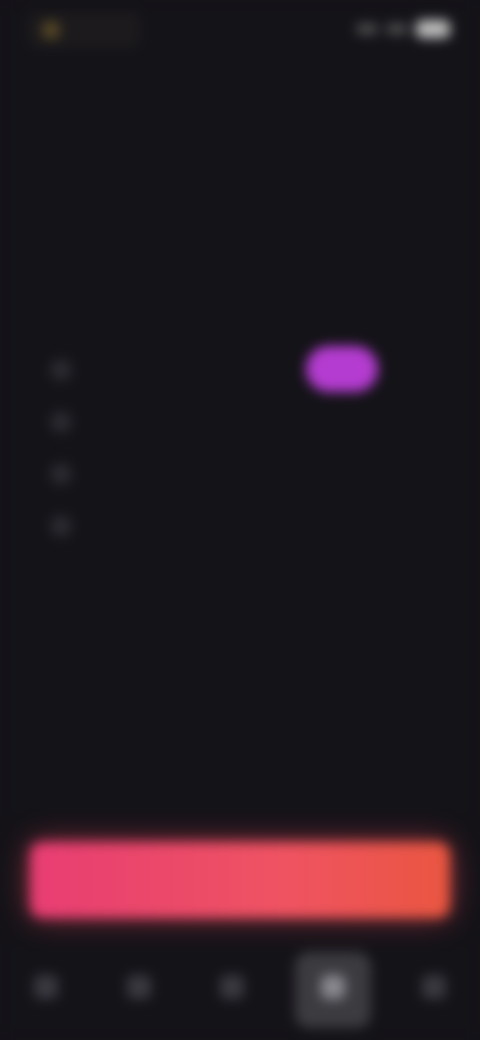 This screenshot has height=1040, width=480. Describe the element at coordinates (240, 880) in the screenshot. I see `primary-cta-button` at that location.